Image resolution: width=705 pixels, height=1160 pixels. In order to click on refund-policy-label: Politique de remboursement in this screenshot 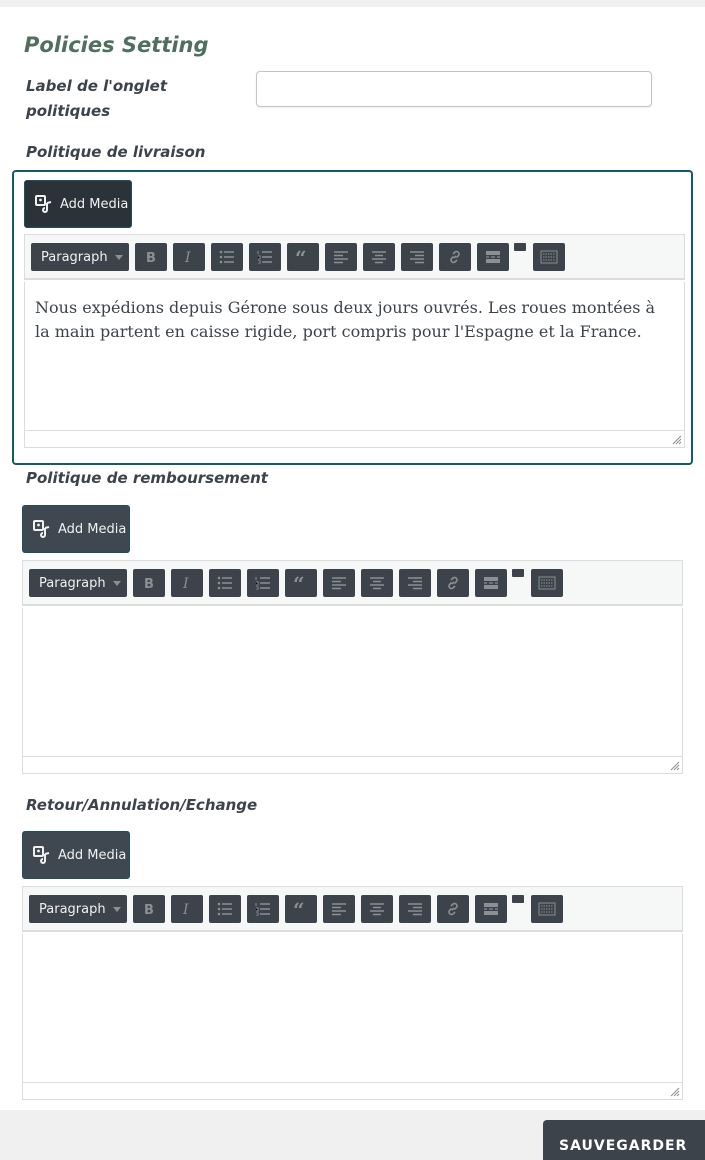, I will do `click(147, 478)`.